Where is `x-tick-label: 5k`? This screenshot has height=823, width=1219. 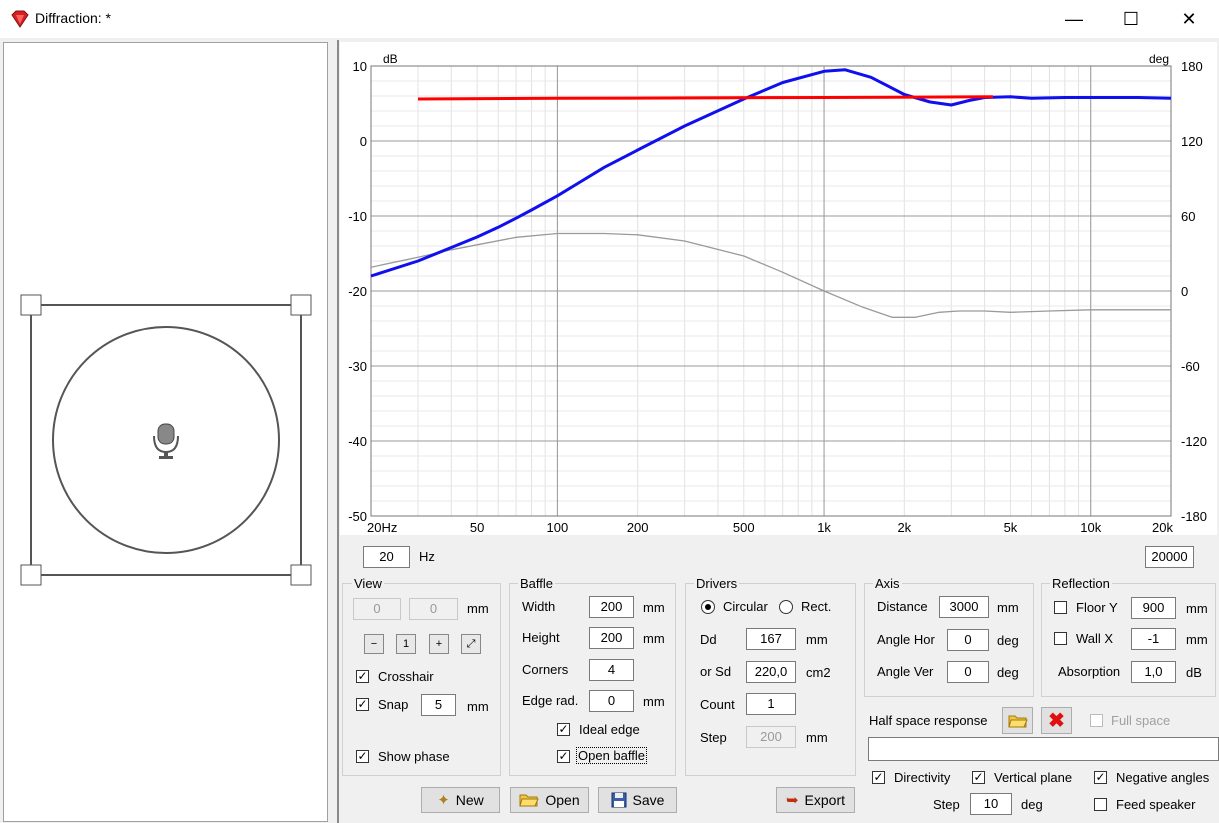
x-tick-label: 5k is located at coordinates (1011, 527).